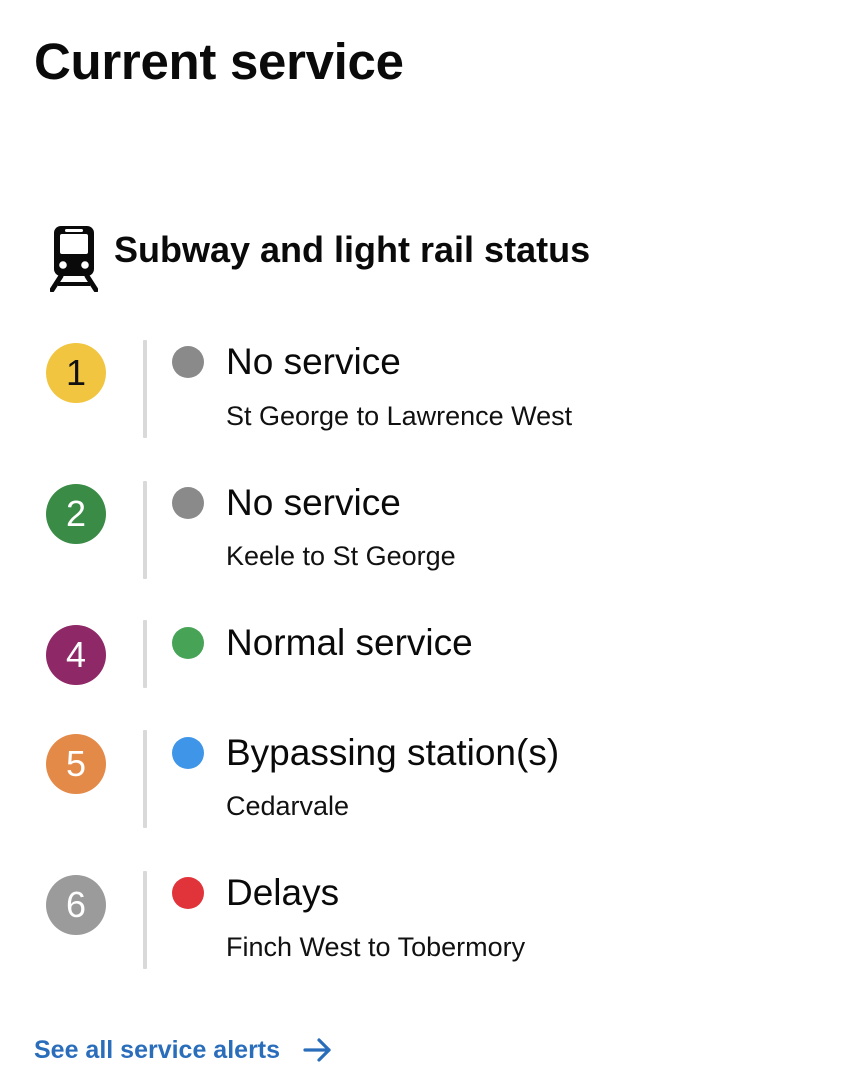 The width and height of the screenshot is (864, 1089). I want to click on see-all-service-alerts-link: See all service alerts, so click(184, 1050).